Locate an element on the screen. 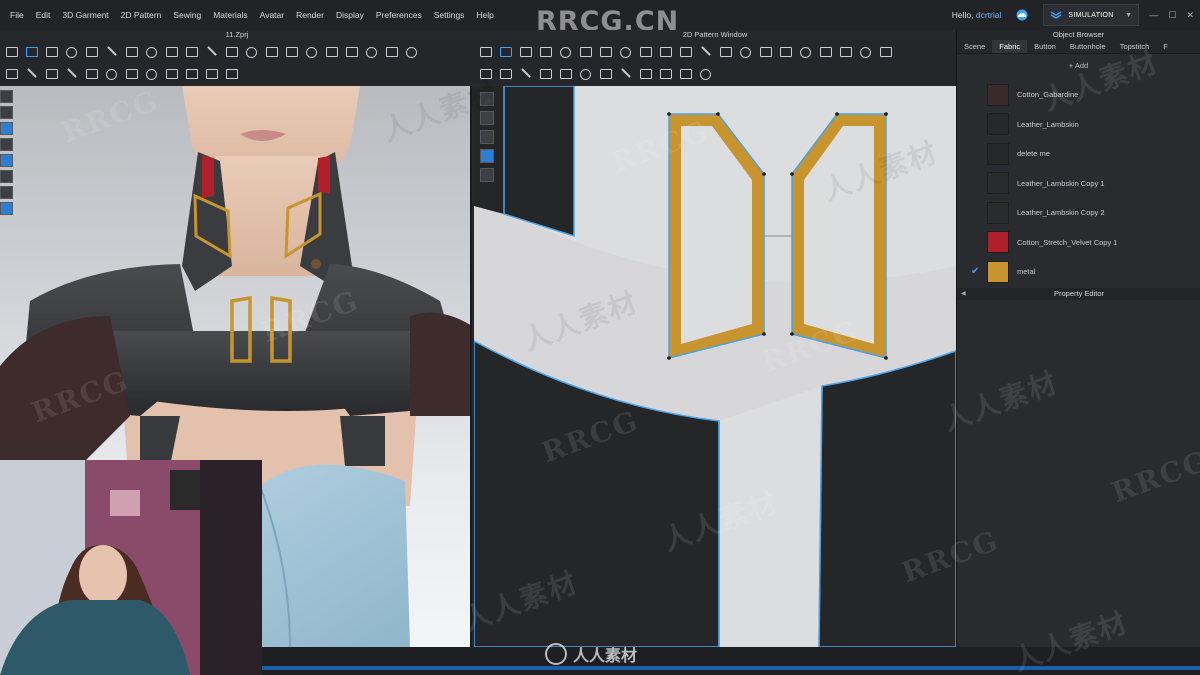 The image size is (1200, 675). align-icon is located at coordinates (665, 73).